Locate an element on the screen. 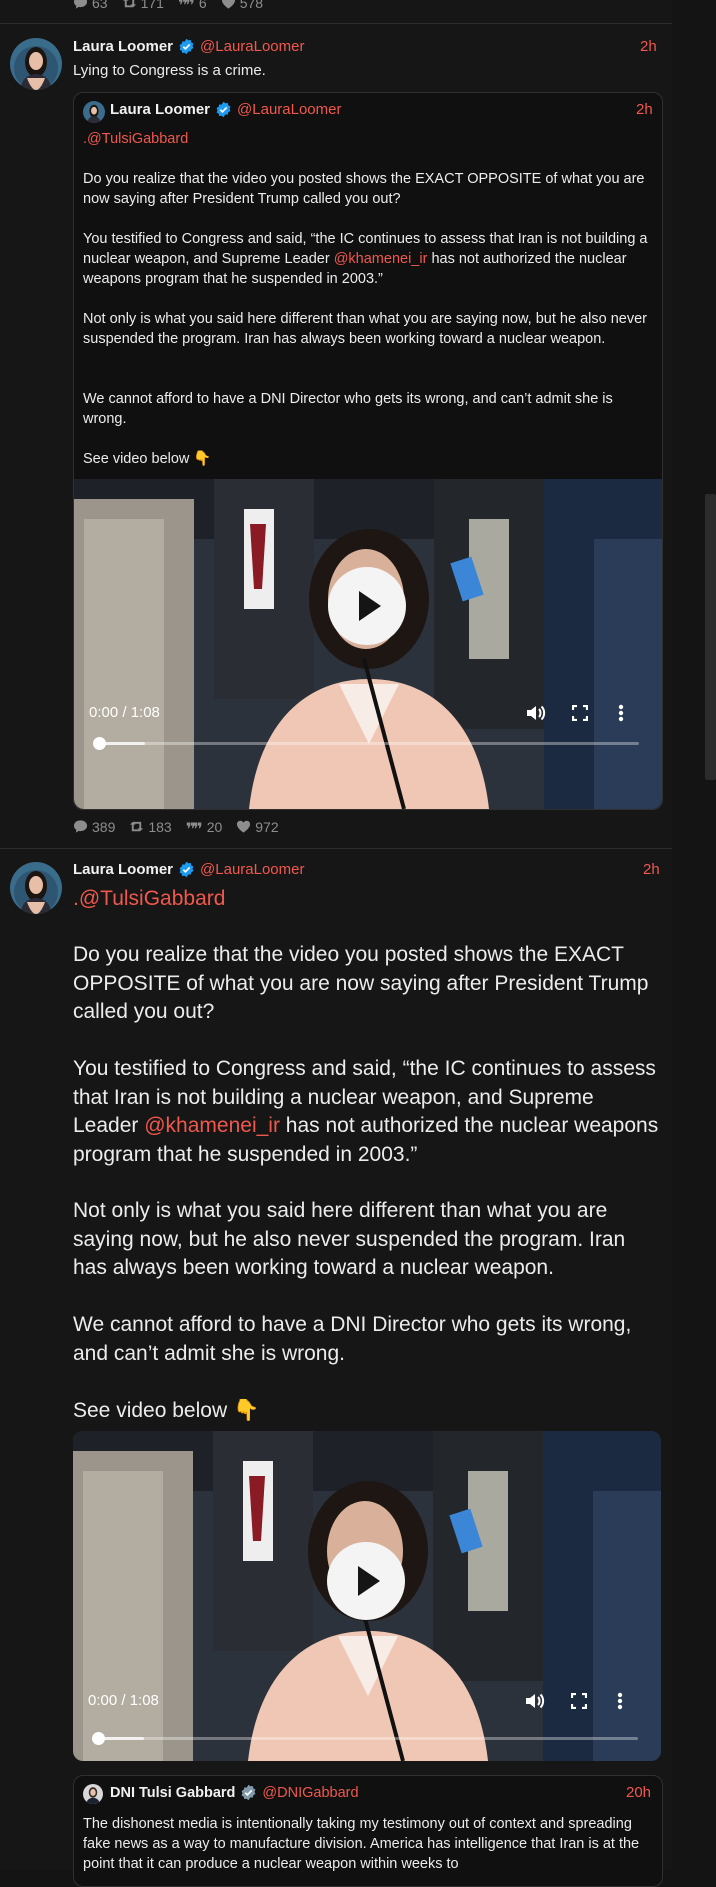 This screenshot has width=716, height=1887. reply-stat: 389 is located at coordinates (94, 827).